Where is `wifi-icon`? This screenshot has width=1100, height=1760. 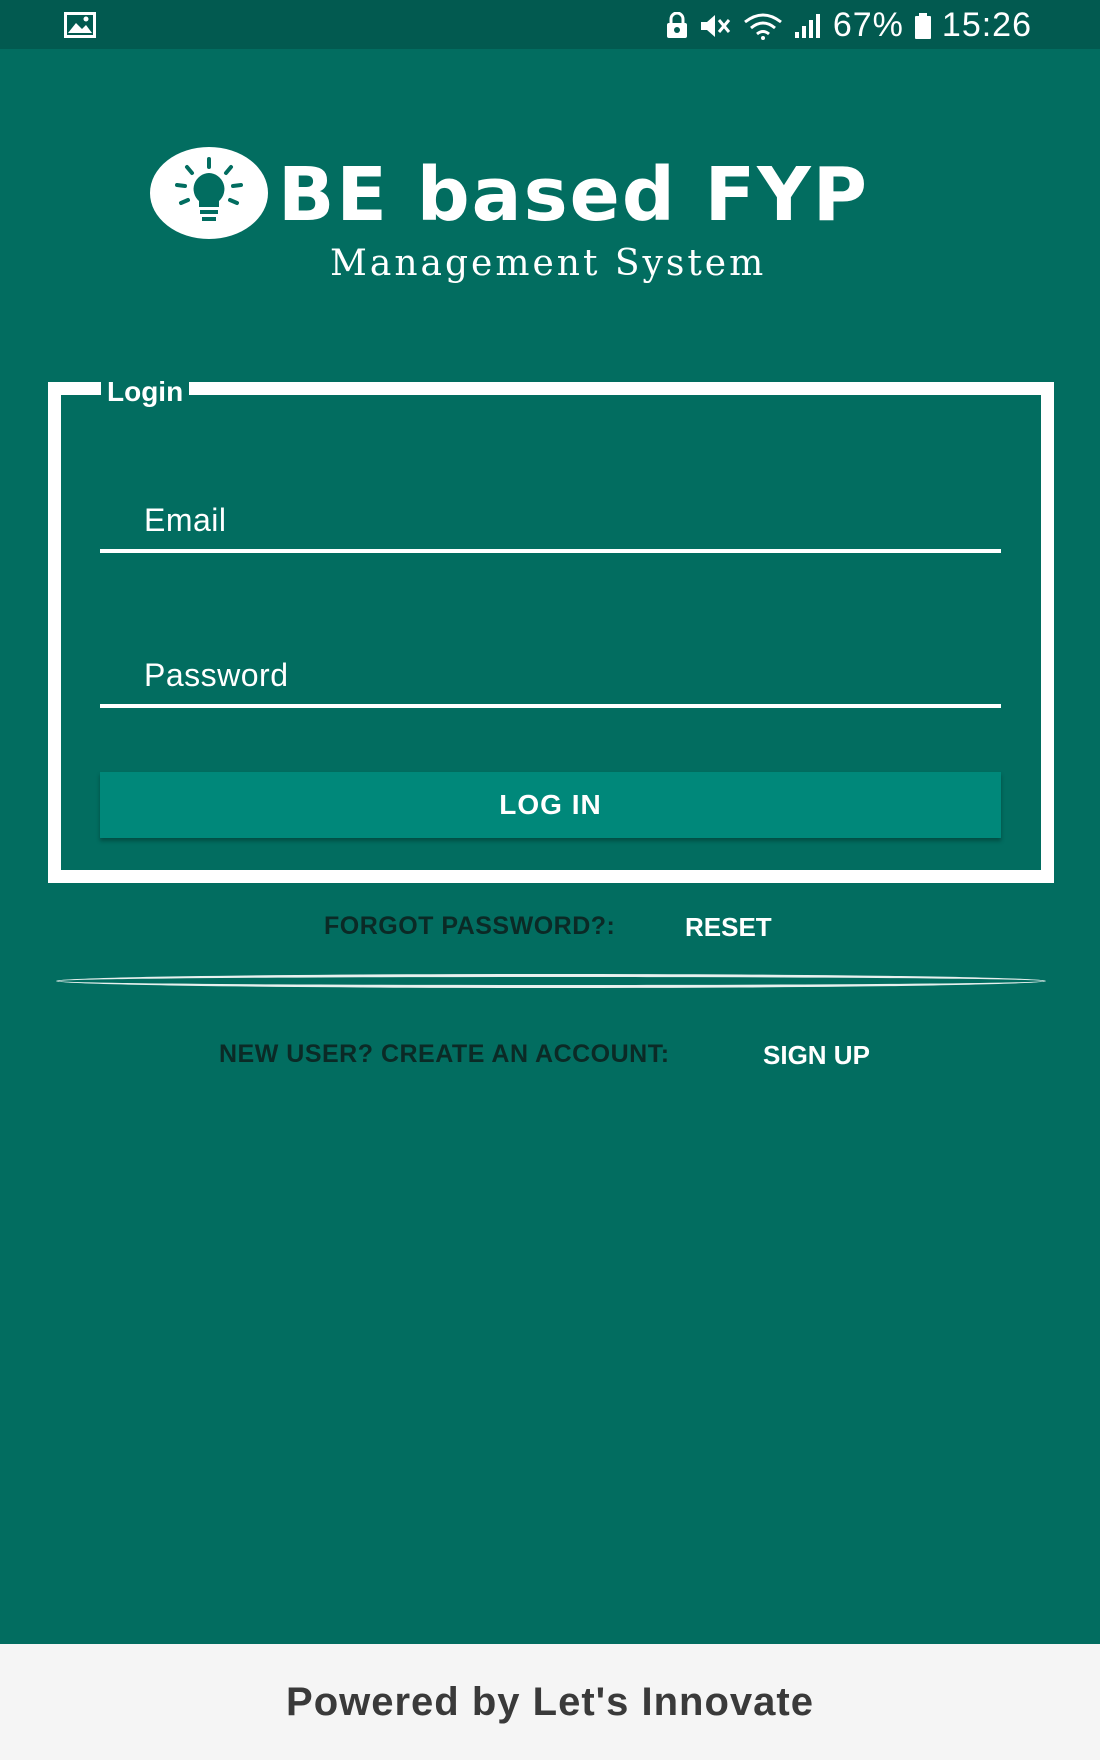
wifi-icon is located at coordinates (763, 26).